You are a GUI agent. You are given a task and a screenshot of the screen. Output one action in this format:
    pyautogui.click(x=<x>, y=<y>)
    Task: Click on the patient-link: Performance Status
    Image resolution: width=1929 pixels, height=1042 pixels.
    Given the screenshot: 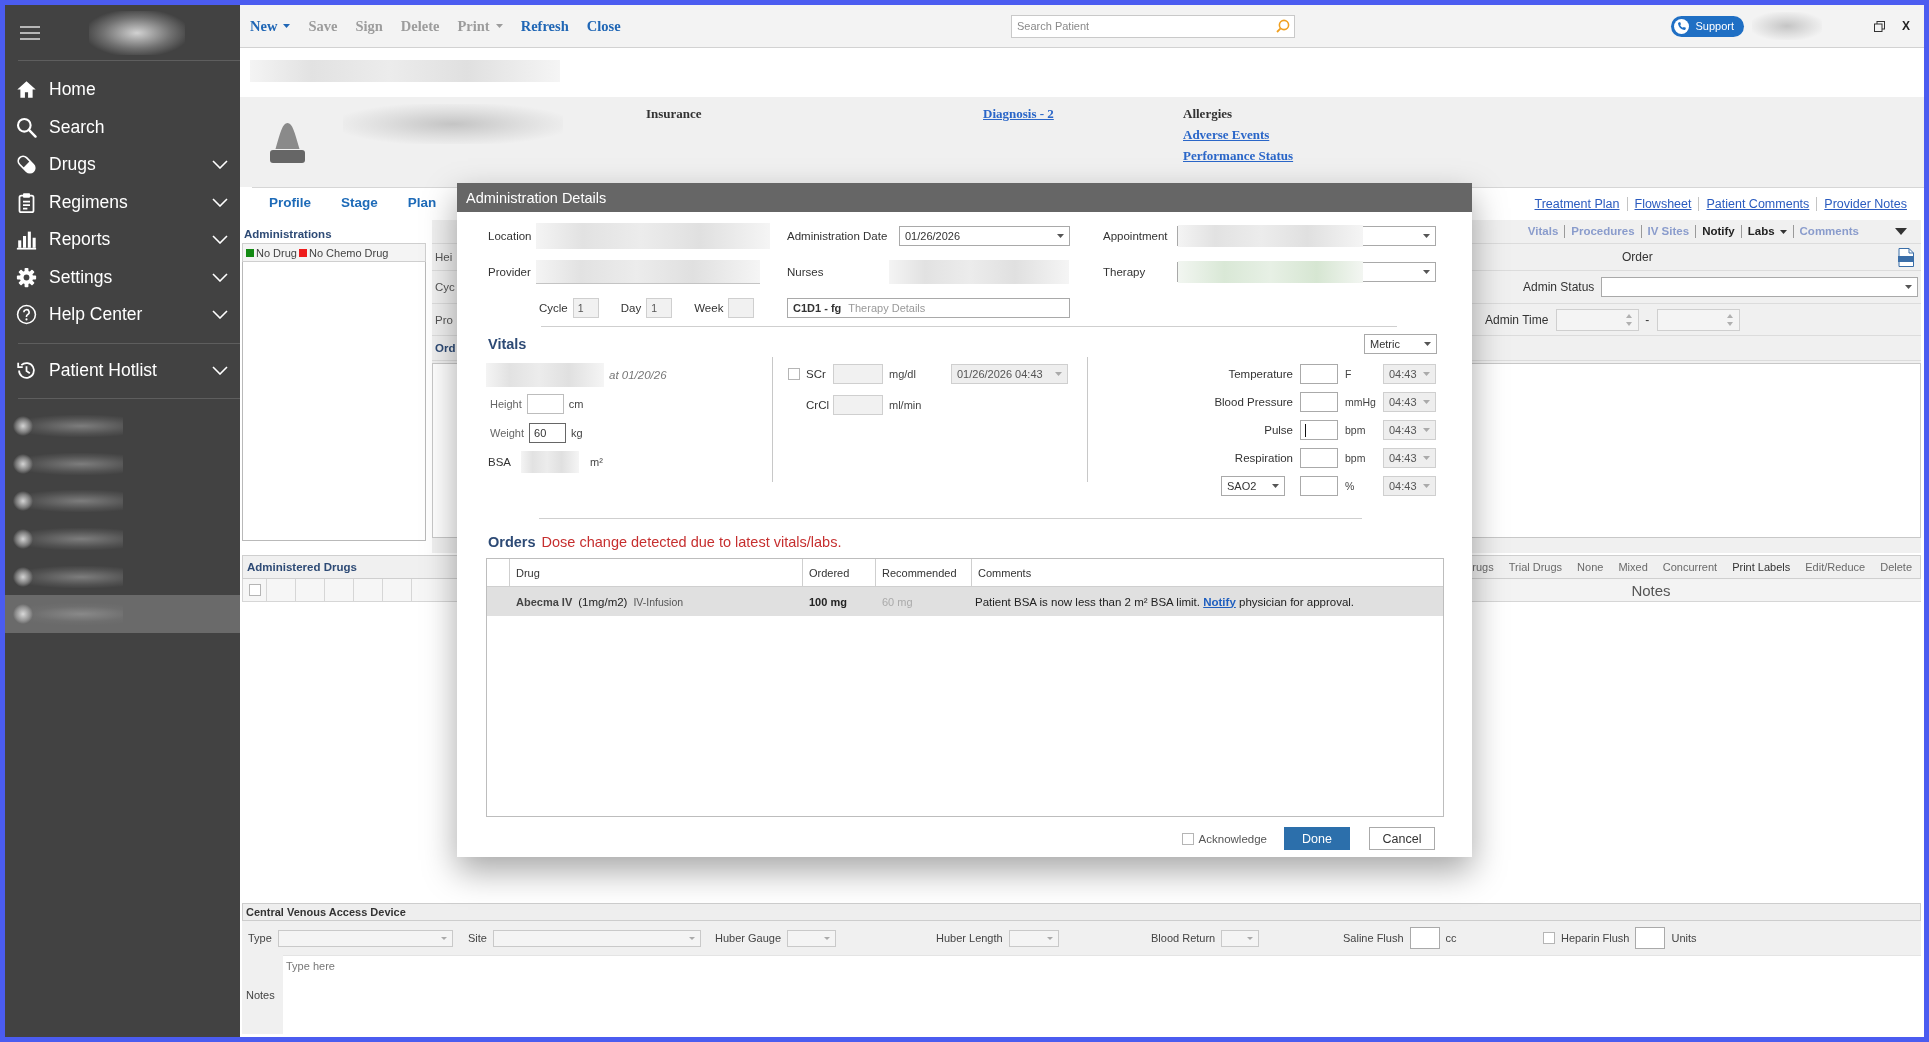 What is the action you would take?
    pyautogui.click(x=1238, y=155)
    